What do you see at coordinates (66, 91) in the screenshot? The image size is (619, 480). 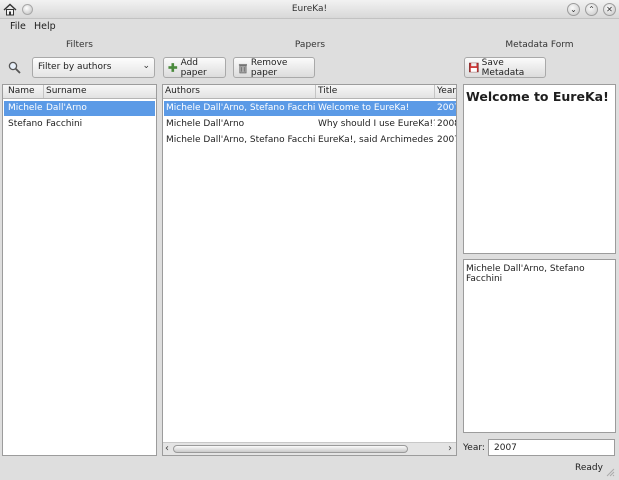 I see `column-header-surname: Surname` at bounding box center [66, 91].